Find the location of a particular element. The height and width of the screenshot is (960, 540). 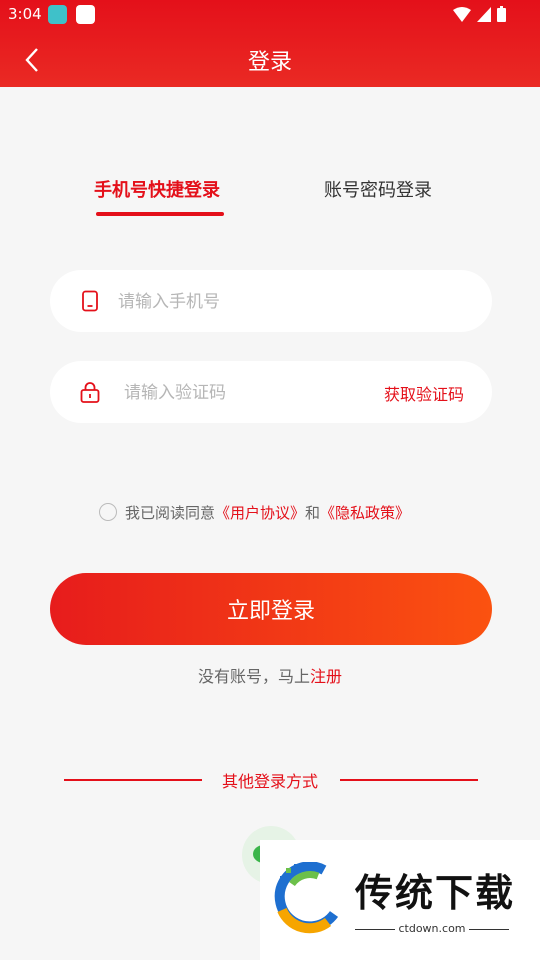

register-link: 注册 is located at coordinates (326, 676).